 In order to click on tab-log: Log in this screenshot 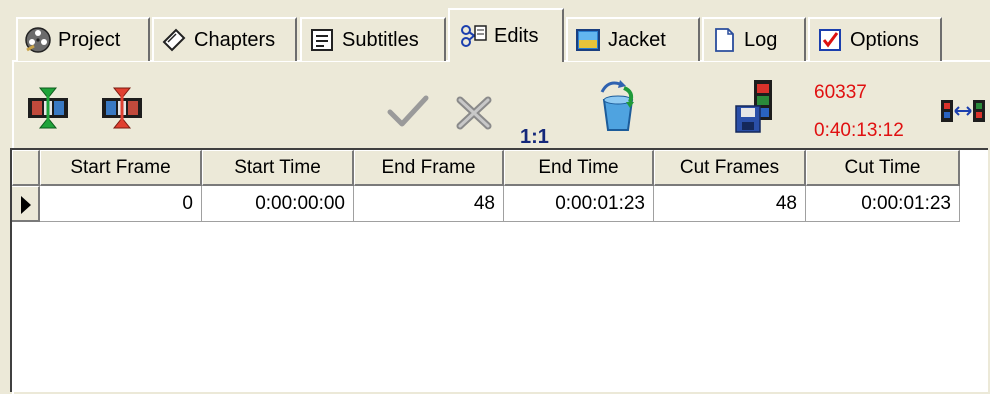, I will do `click(754, 39)`.